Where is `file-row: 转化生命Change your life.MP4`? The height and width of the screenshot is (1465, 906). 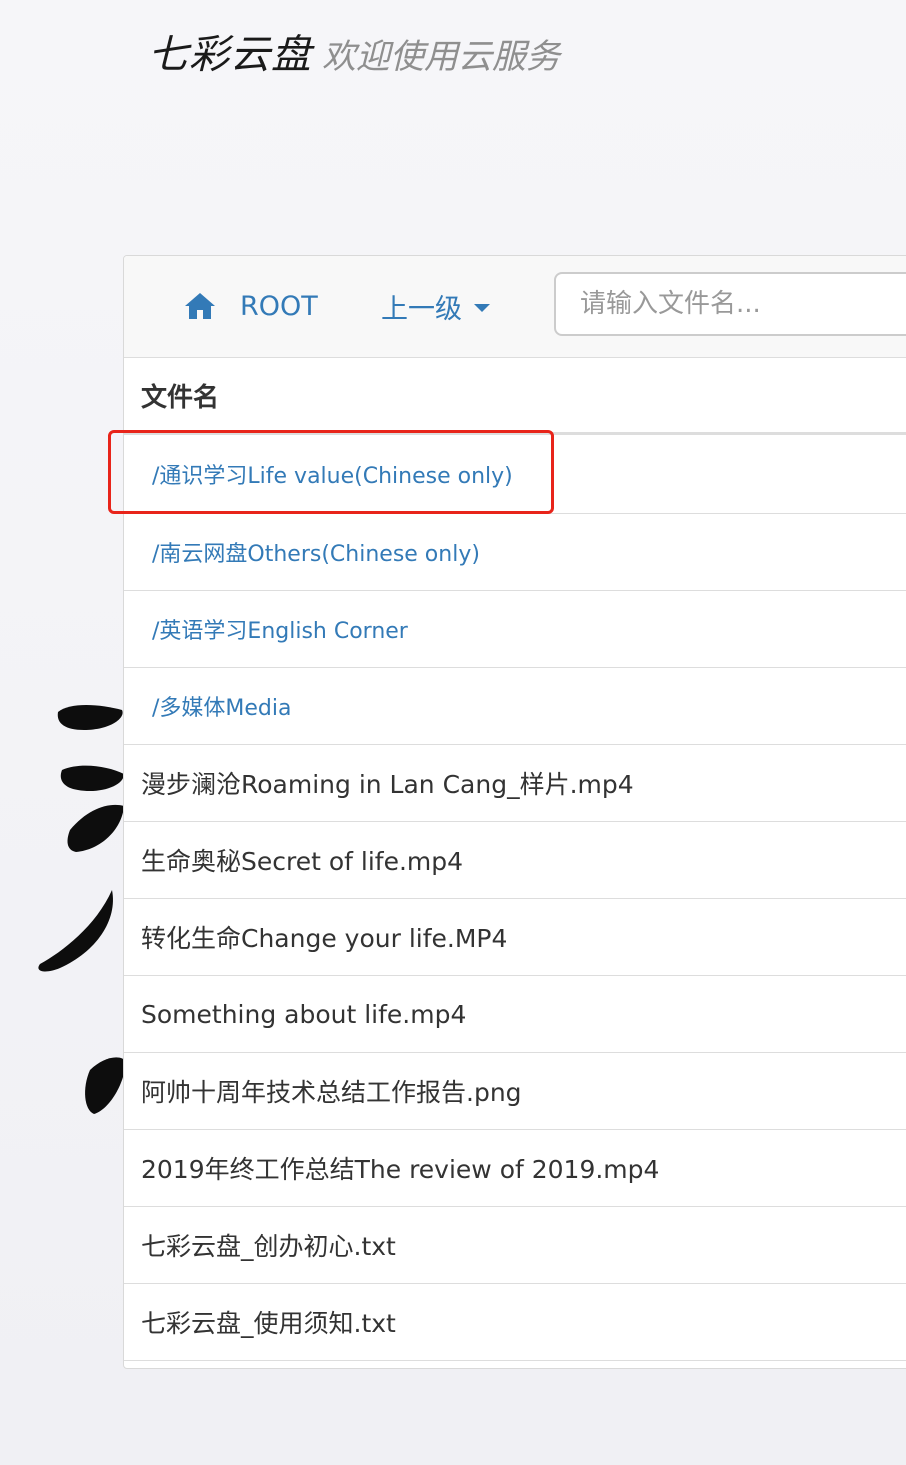 file-row: 转化生命Change your life.MP4 is located at coordinates (515, 937).